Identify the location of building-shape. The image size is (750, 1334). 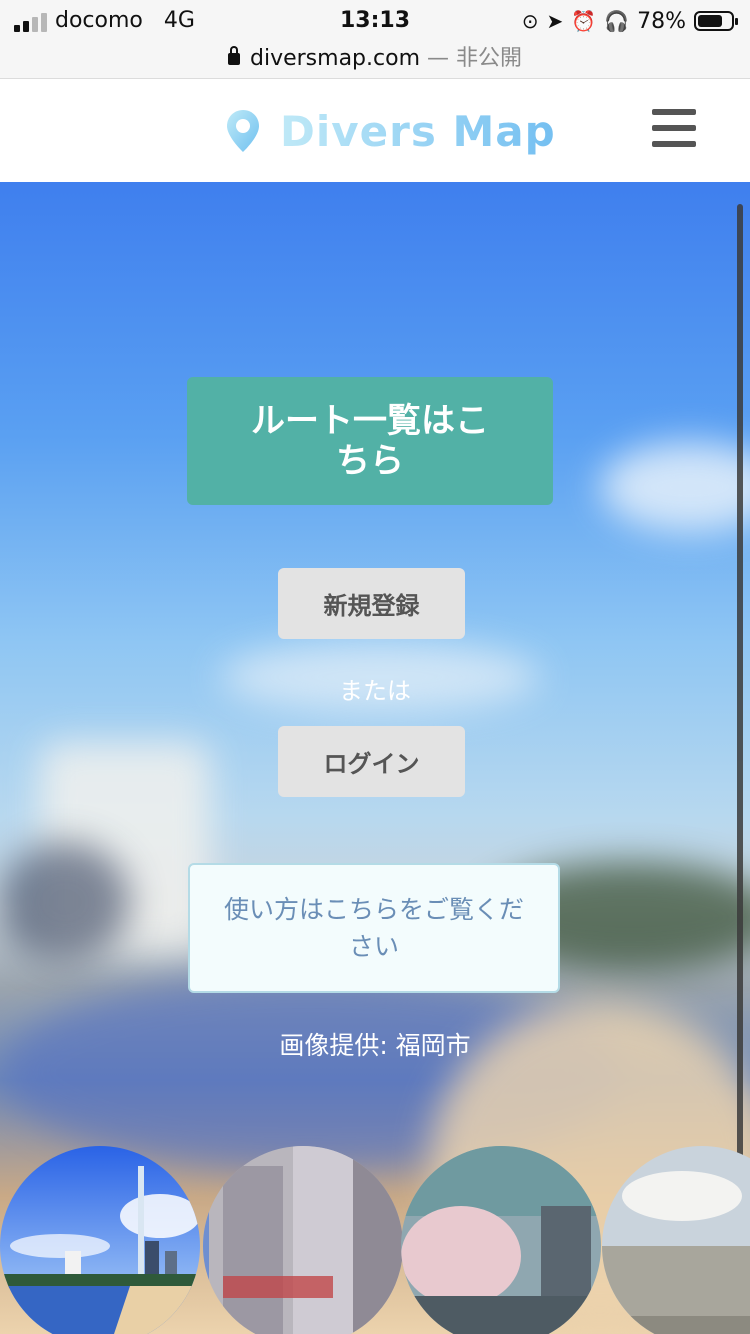
(65, 902).